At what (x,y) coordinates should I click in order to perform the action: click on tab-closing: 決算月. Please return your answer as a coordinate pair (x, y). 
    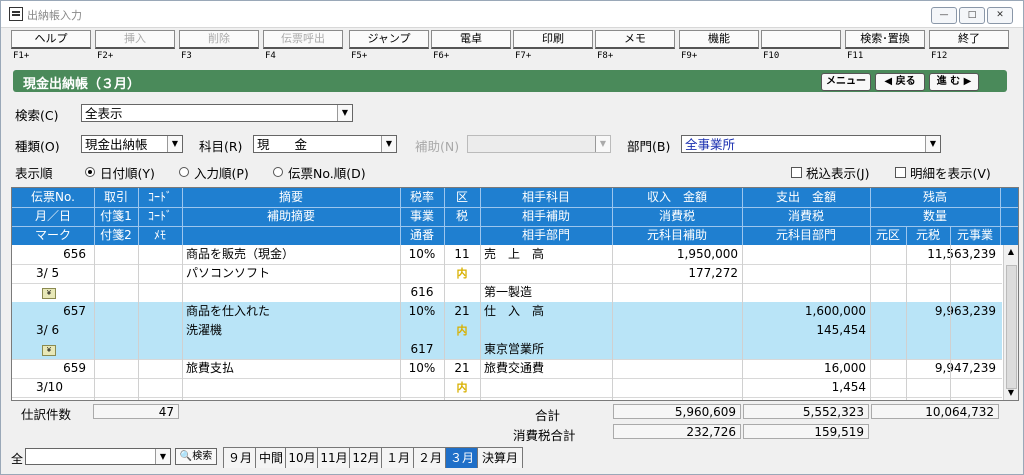
    Looking at the image, I should click on (500, 457).